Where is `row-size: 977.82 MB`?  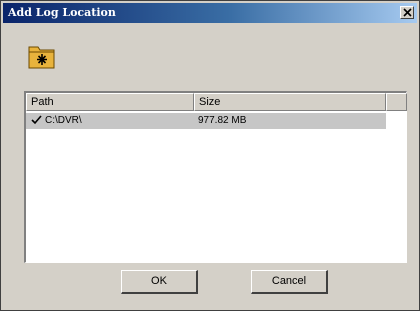
row-size: 977.82 MB is located at coordinates (222, 120).